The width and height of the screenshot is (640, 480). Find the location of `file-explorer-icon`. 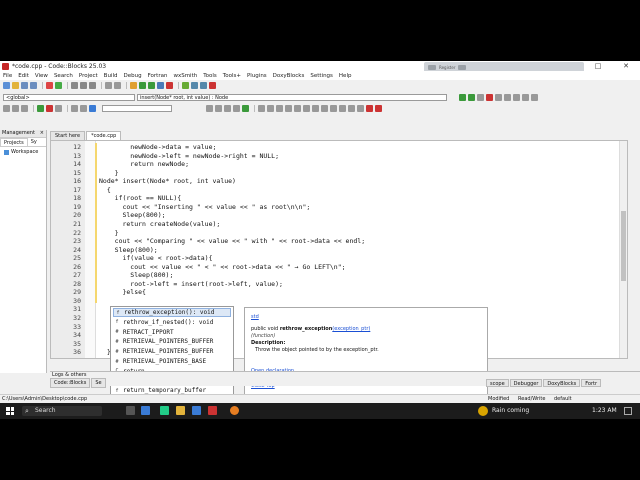

file-explorer-icon is located at coordinates (180, 410).